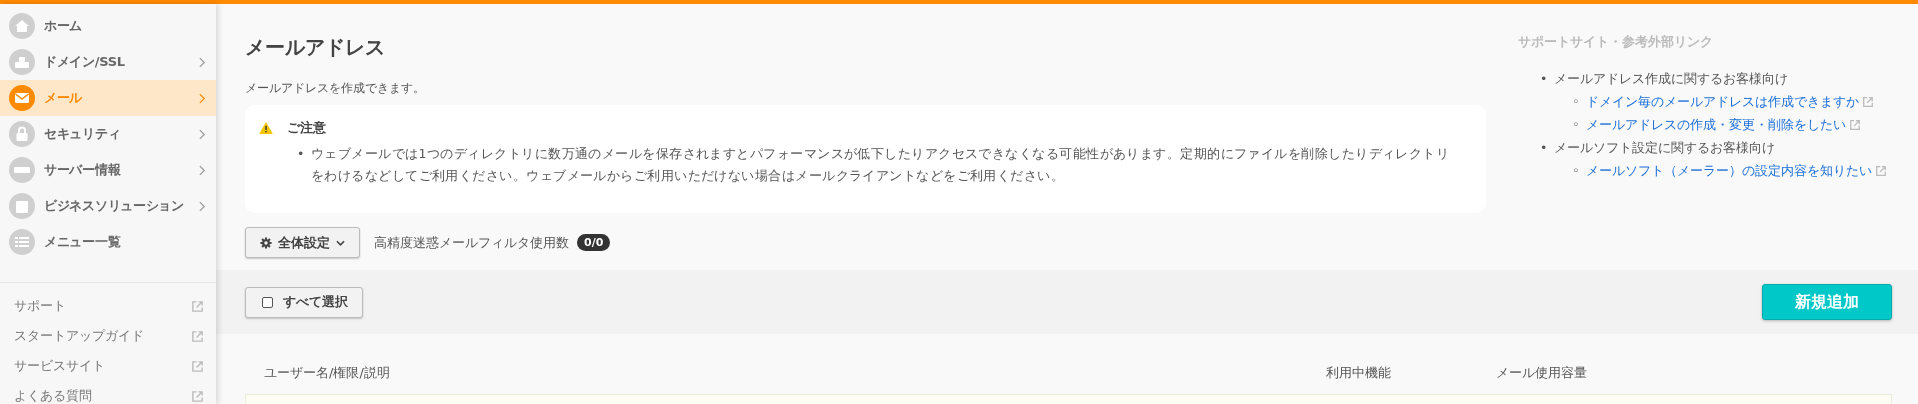  What do you see at coordinates (109, 392) in the screenshot?
I see `sidebar-link: よくある質問` at bounding box center [109, 392].